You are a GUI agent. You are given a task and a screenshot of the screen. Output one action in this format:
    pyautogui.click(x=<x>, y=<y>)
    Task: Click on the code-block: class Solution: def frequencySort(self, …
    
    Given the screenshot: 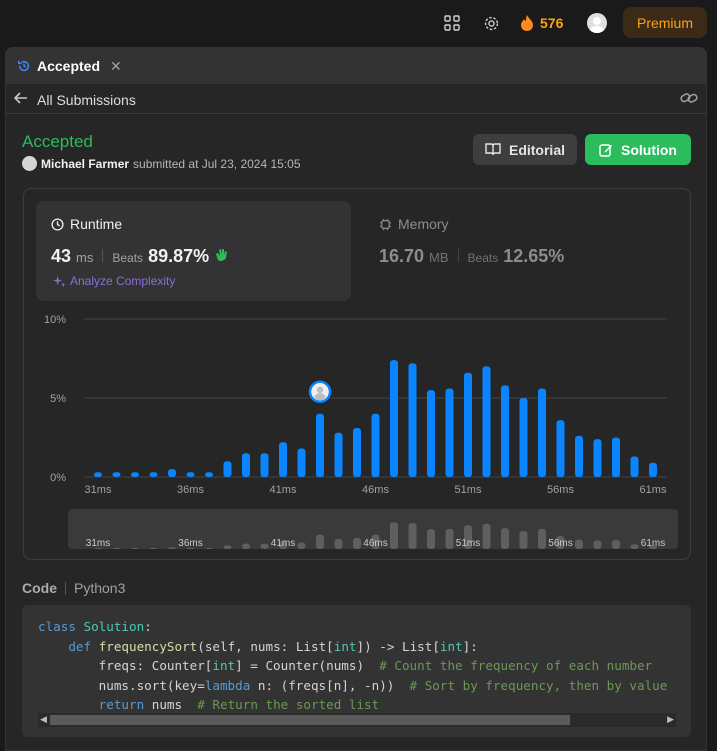 What is the action you would take?
    pyautogui.click(x=352, y=666)
    